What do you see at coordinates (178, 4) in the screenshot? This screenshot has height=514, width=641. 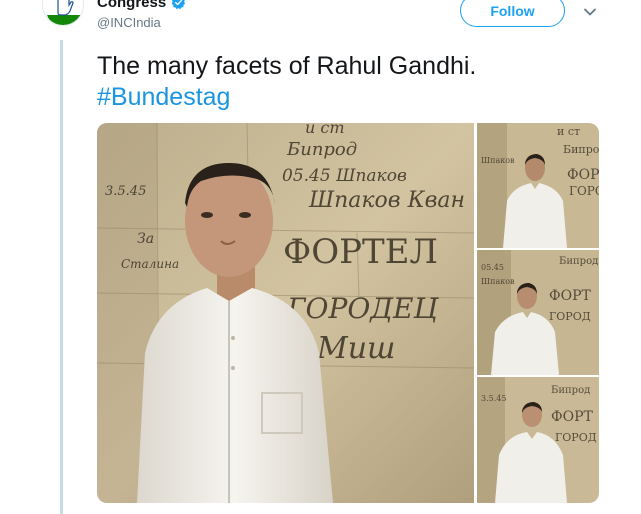 I see `verified-badge-icon` at bounding box center [178, 4].